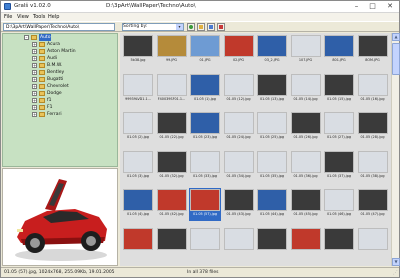  Describe the element at coordinates (306, 204) in the screenshot. I see `thumbnail-item: 01.05 (45).jpg` at that location.